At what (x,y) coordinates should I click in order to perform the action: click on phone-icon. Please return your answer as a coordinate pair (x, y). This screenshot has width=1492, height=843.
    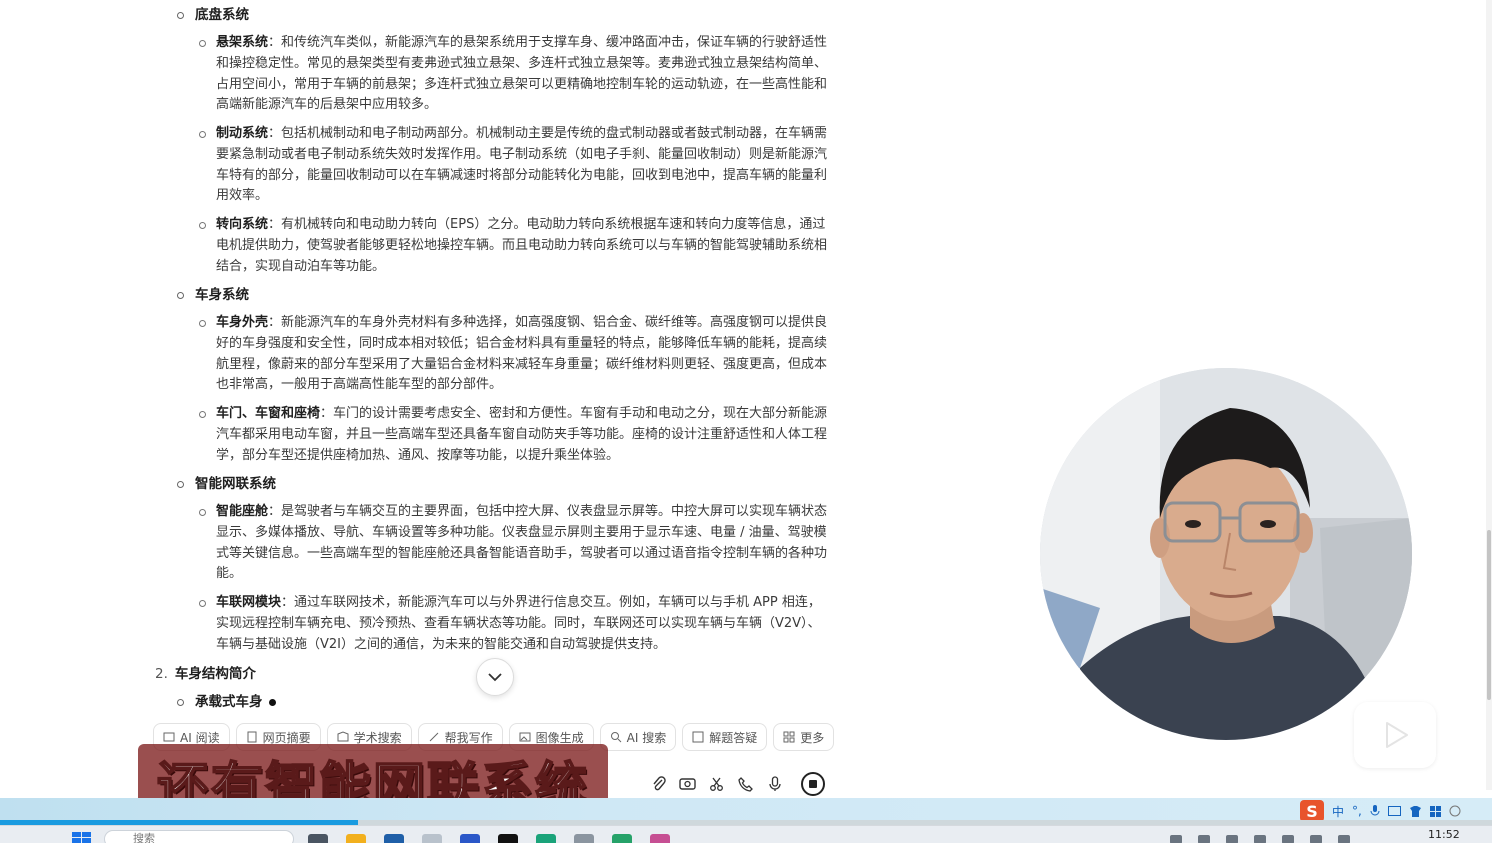
    Looking at the image, I should click on (745, 784).